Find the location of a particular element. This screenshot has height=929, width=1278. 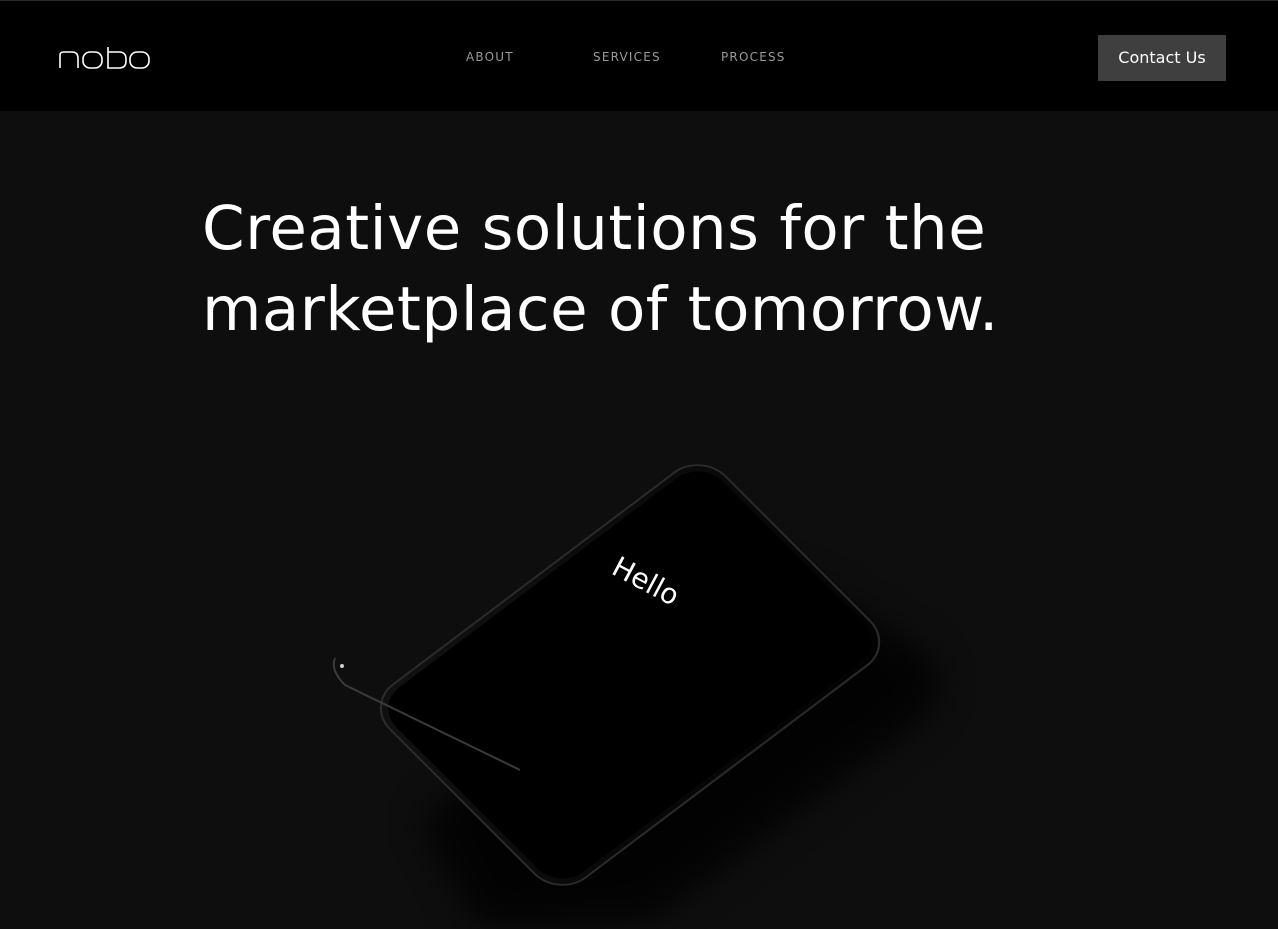

nav-about: ABOUT is located at coordinates (490, 57).